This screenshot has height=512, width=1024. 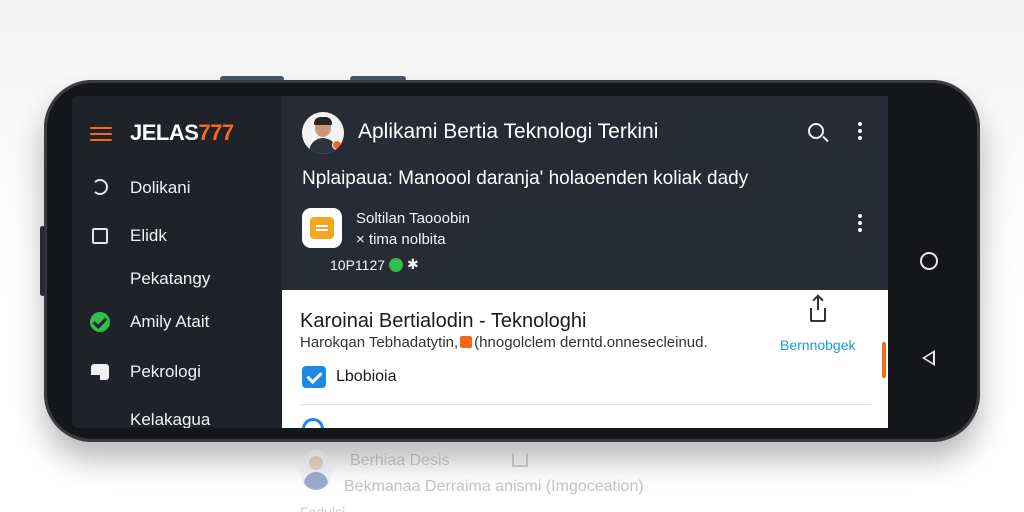 What do you see at coordinates (42, 261) in the screenshot?
I see `side-button` at bounding box center [42, 261].